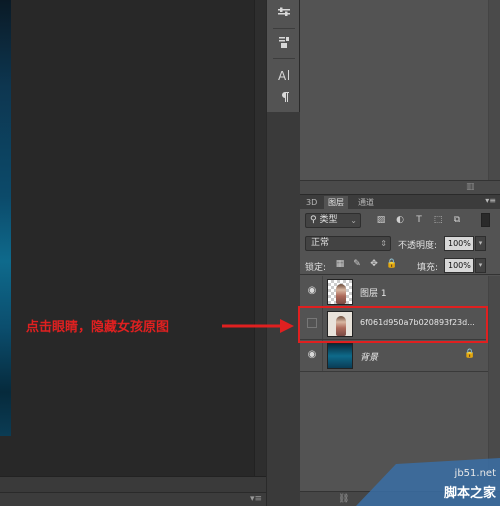 This screenshot has height=506, width=500. I want to click on dock-empty-area, so click(284, 309).